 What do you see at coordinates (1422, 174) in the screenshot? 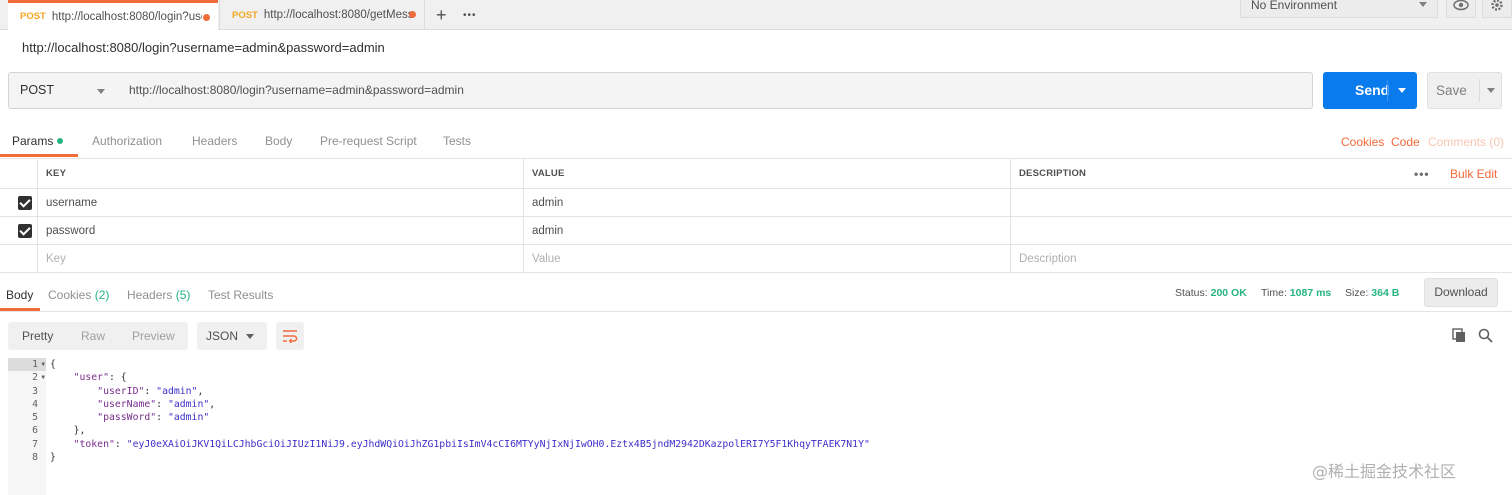
I see `more-options-icon: •••` at bounding box center [1422, 174].